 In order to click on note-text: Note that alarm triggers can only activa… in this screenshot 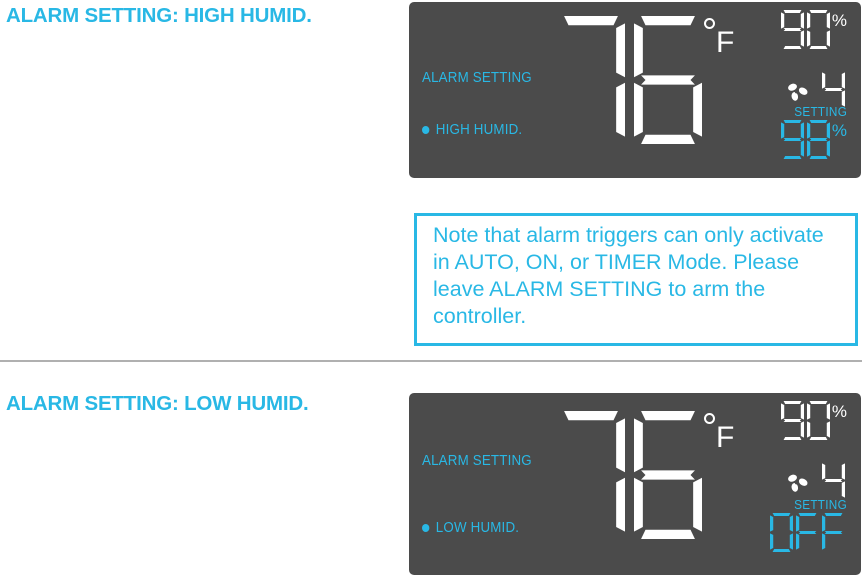, I will do `click(628, 275)`.